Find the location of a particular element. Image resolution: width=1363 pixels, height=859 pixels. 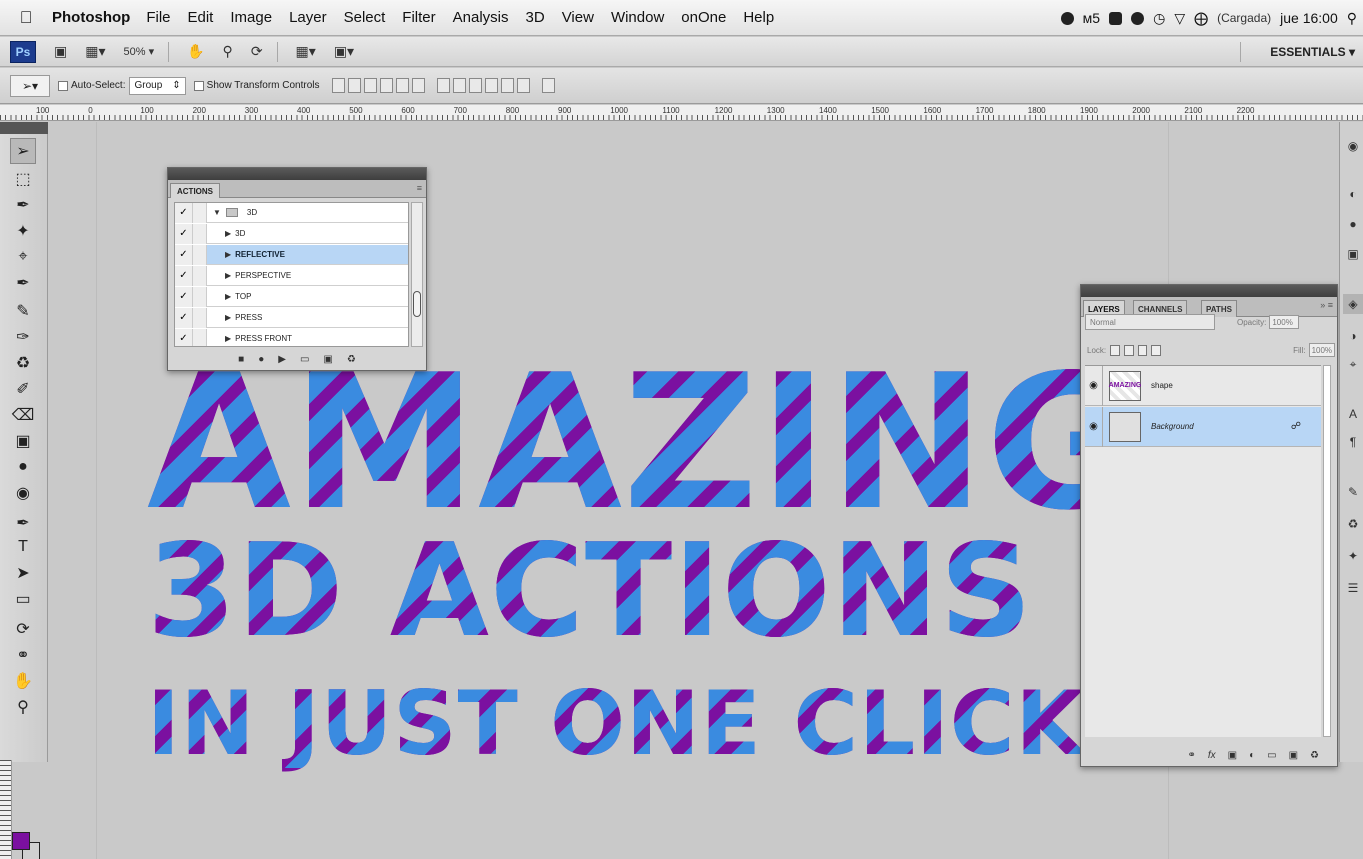

action-set-row: ✓ ▼ 3D is located at coordinates (291, 213).